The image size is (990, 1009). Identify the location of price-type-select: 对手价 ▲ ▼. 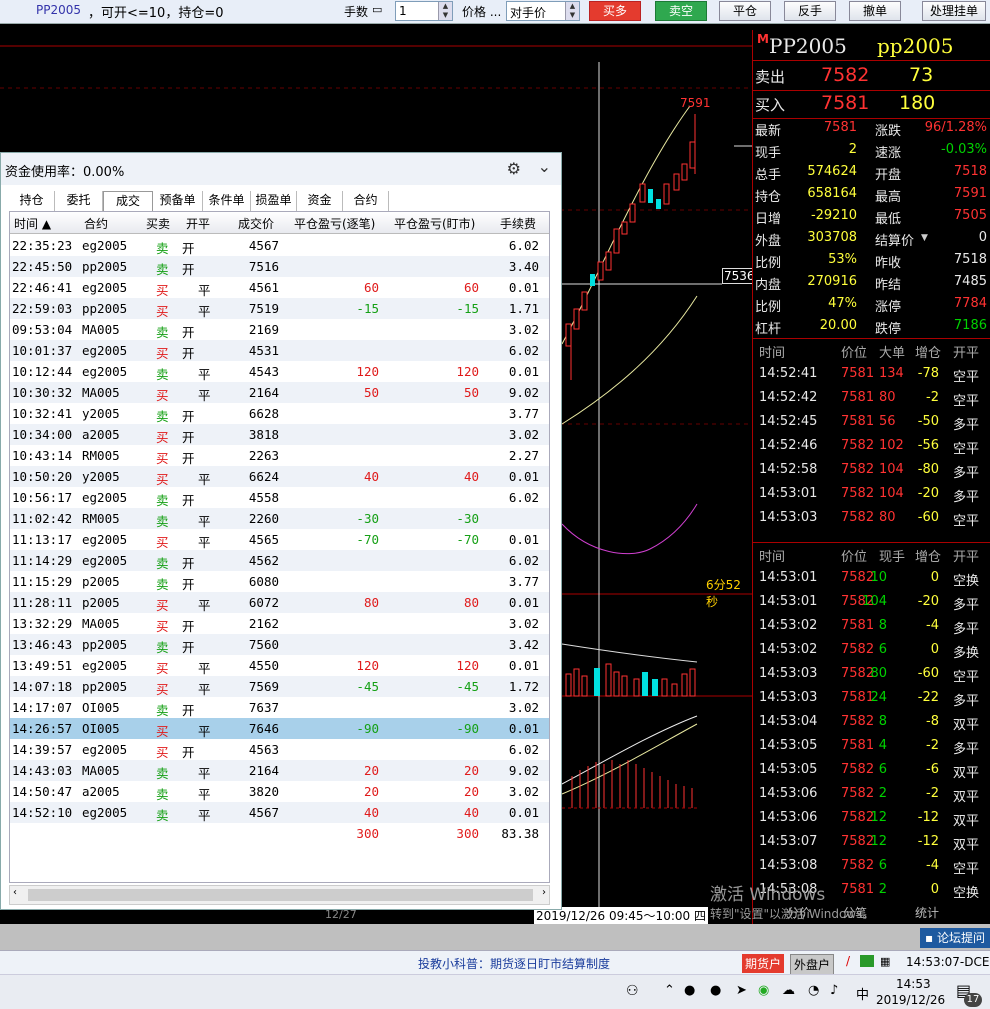
(543, 11).